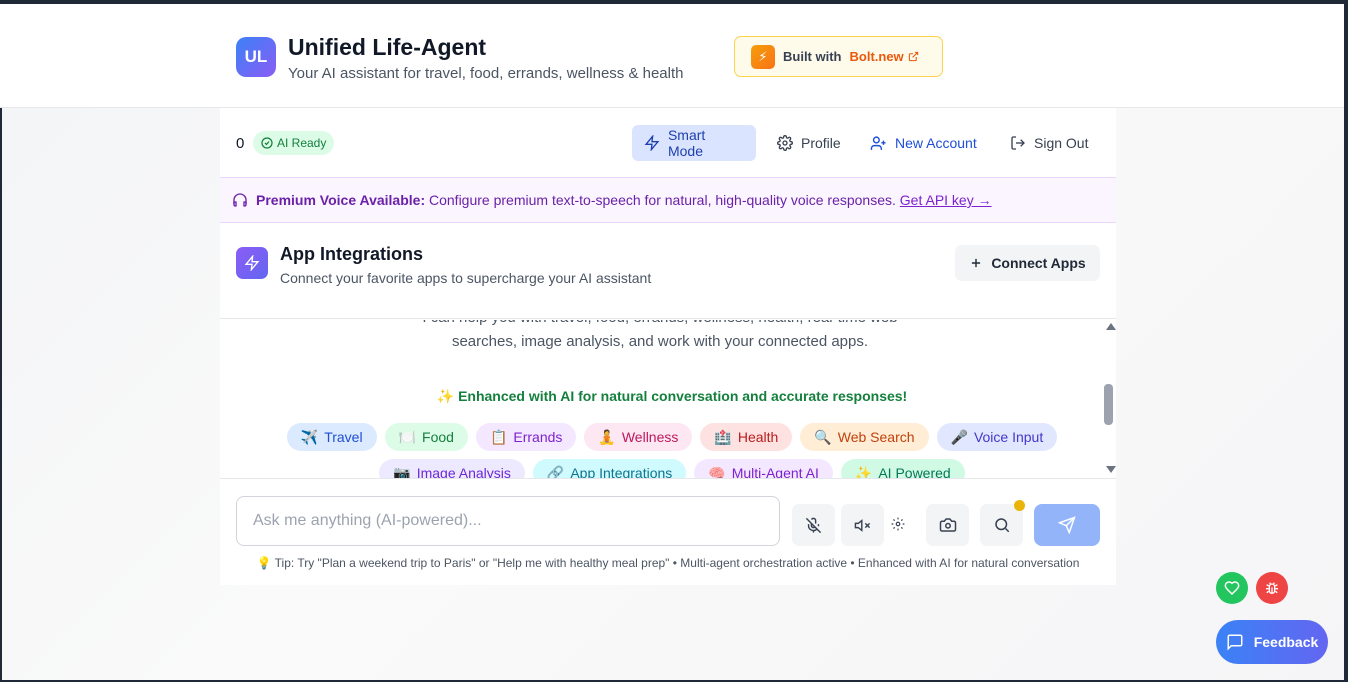 The image size is (1348, 682). What do you see at coordinates (1019, 505) in the screenshot?
I see `search-indicator-dot` at bounding box center [1019, 505].